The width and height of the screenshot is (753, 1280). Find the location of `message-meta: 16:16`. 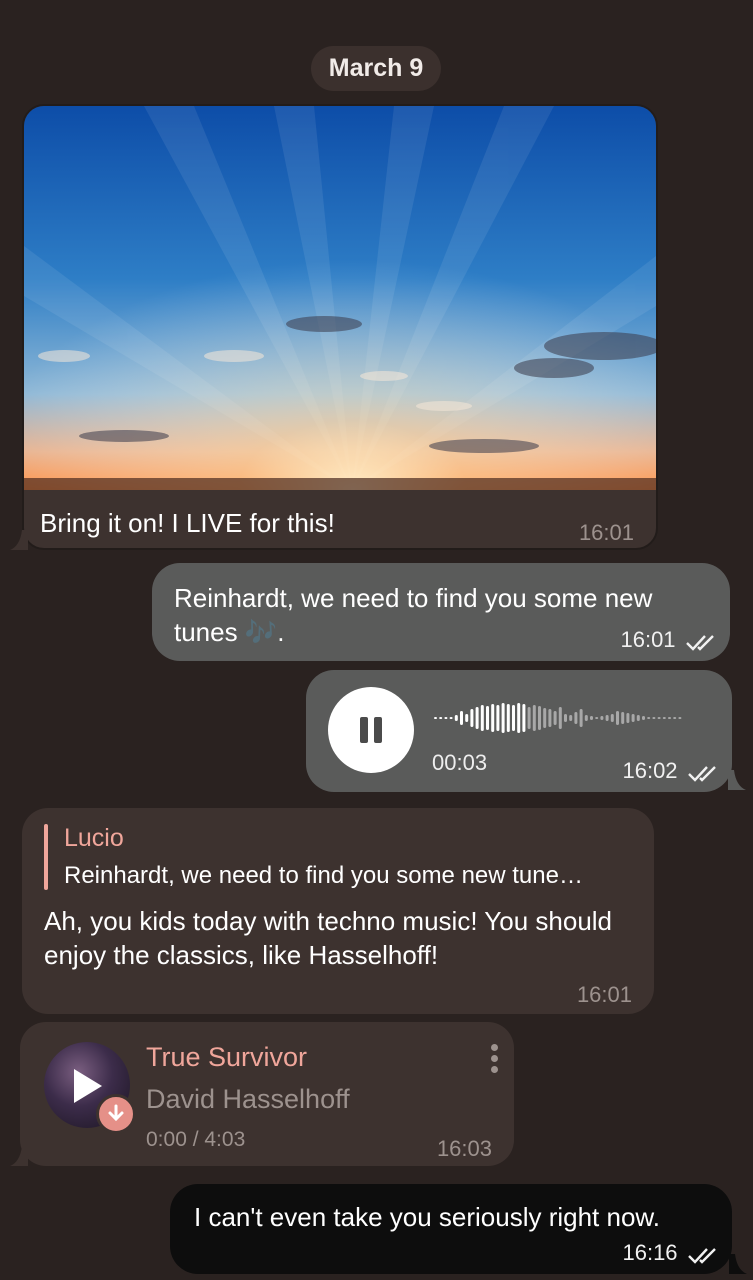

message-meta: 16:16 is located at coordinates (671, 1253).